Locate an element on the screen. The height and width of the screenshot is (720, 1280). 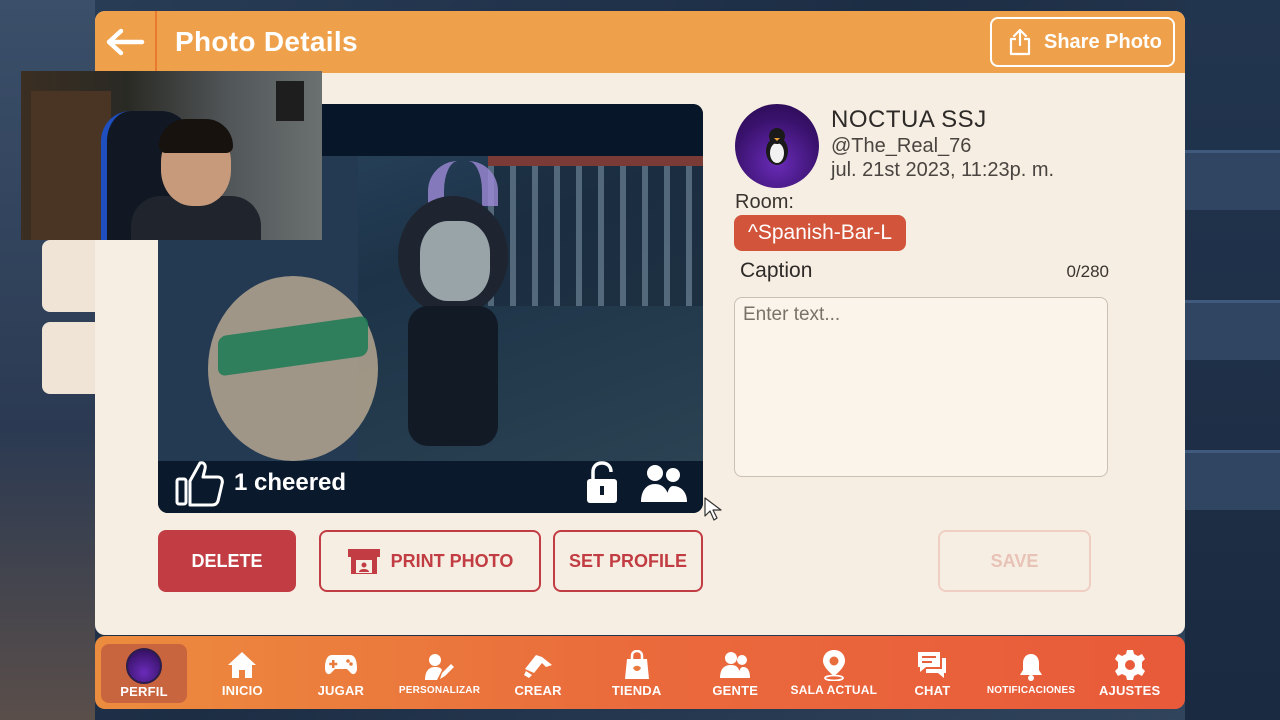
share-photo-label: Share Photo is located at coordinates (1103, 41).